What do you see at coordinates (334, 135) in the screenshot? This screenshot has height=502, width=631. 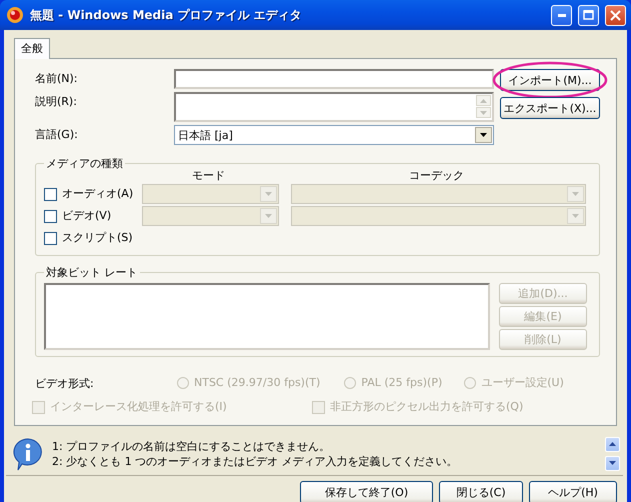 I see `language-dropdown: 日本語 [ja]` at bounding box center [334, 135].